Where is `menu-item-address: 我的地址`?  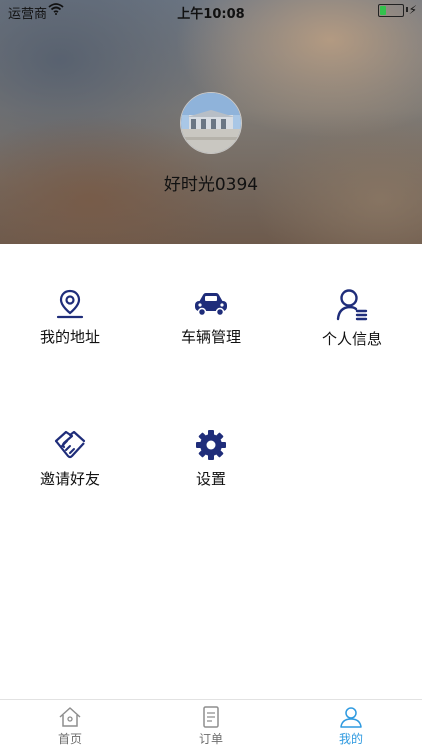
menu-item-address: 我的地址 is located at coordinates (70, 317).